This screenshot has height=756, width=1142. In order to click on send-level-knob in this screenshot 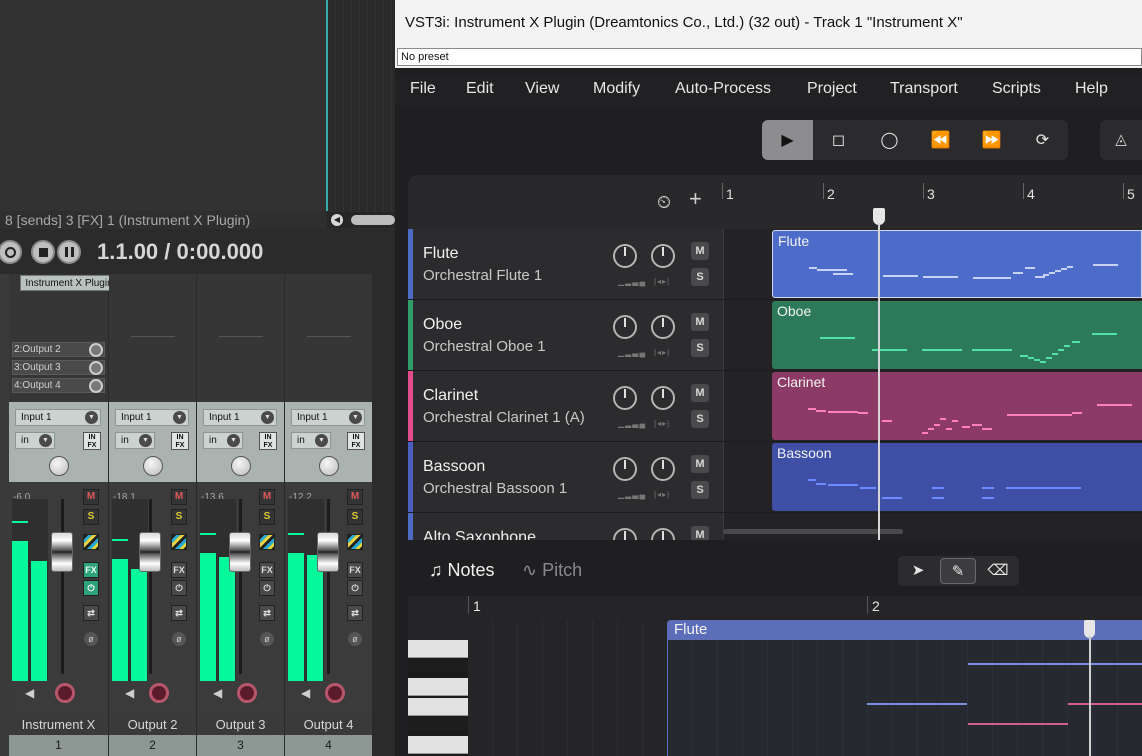, I will do `click(96, 350)`.